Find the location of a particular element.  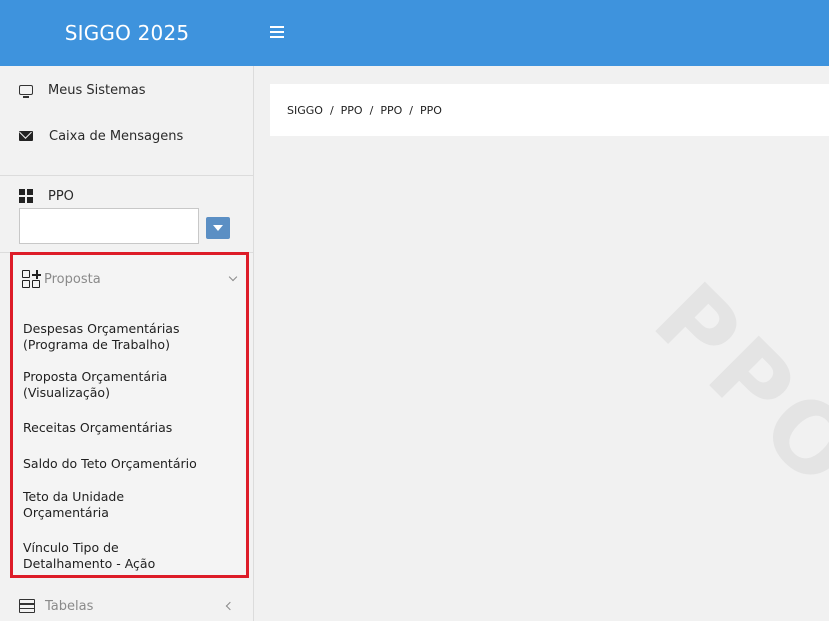

chevron-left-icon is located at coordinates (230, 606).